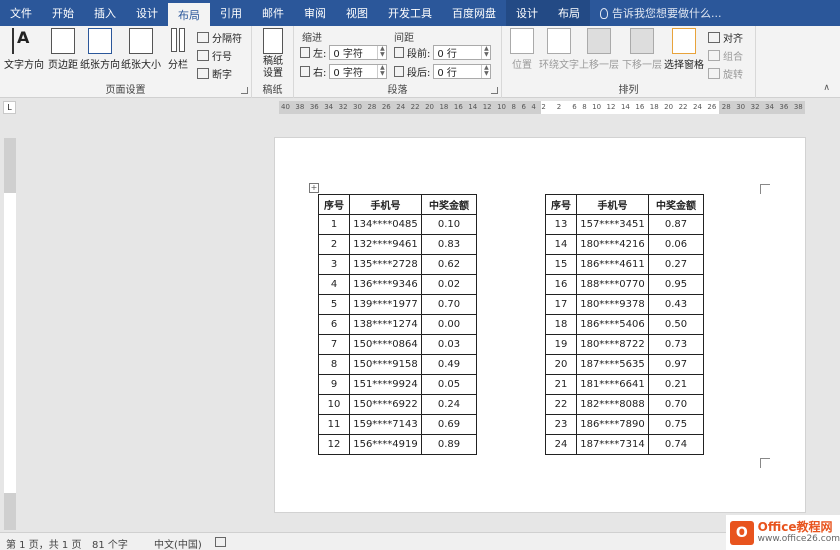  I want to click on table-cell: 138****1274, so click(385, 324).